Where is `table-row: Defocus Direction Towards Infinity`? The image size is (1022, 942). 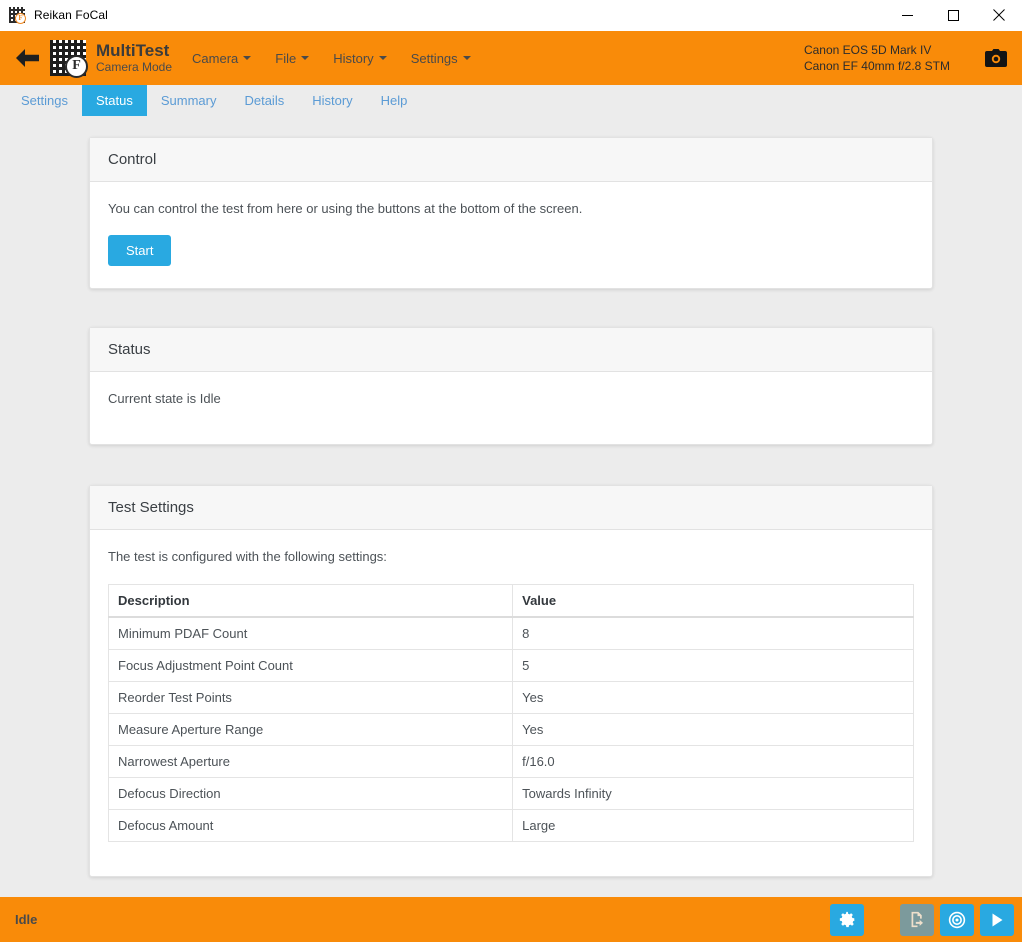 table-row: Defocus Direction Towards Infinity is located at coordinates (510, 793).